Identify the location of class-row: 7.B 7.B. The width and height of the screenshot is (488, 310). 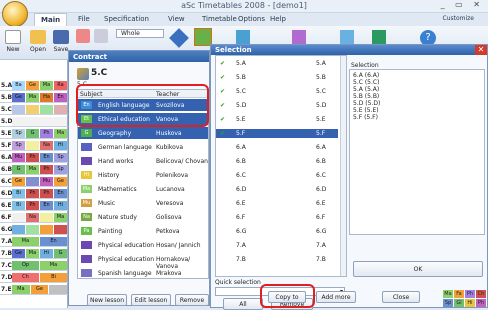
(277, 259).